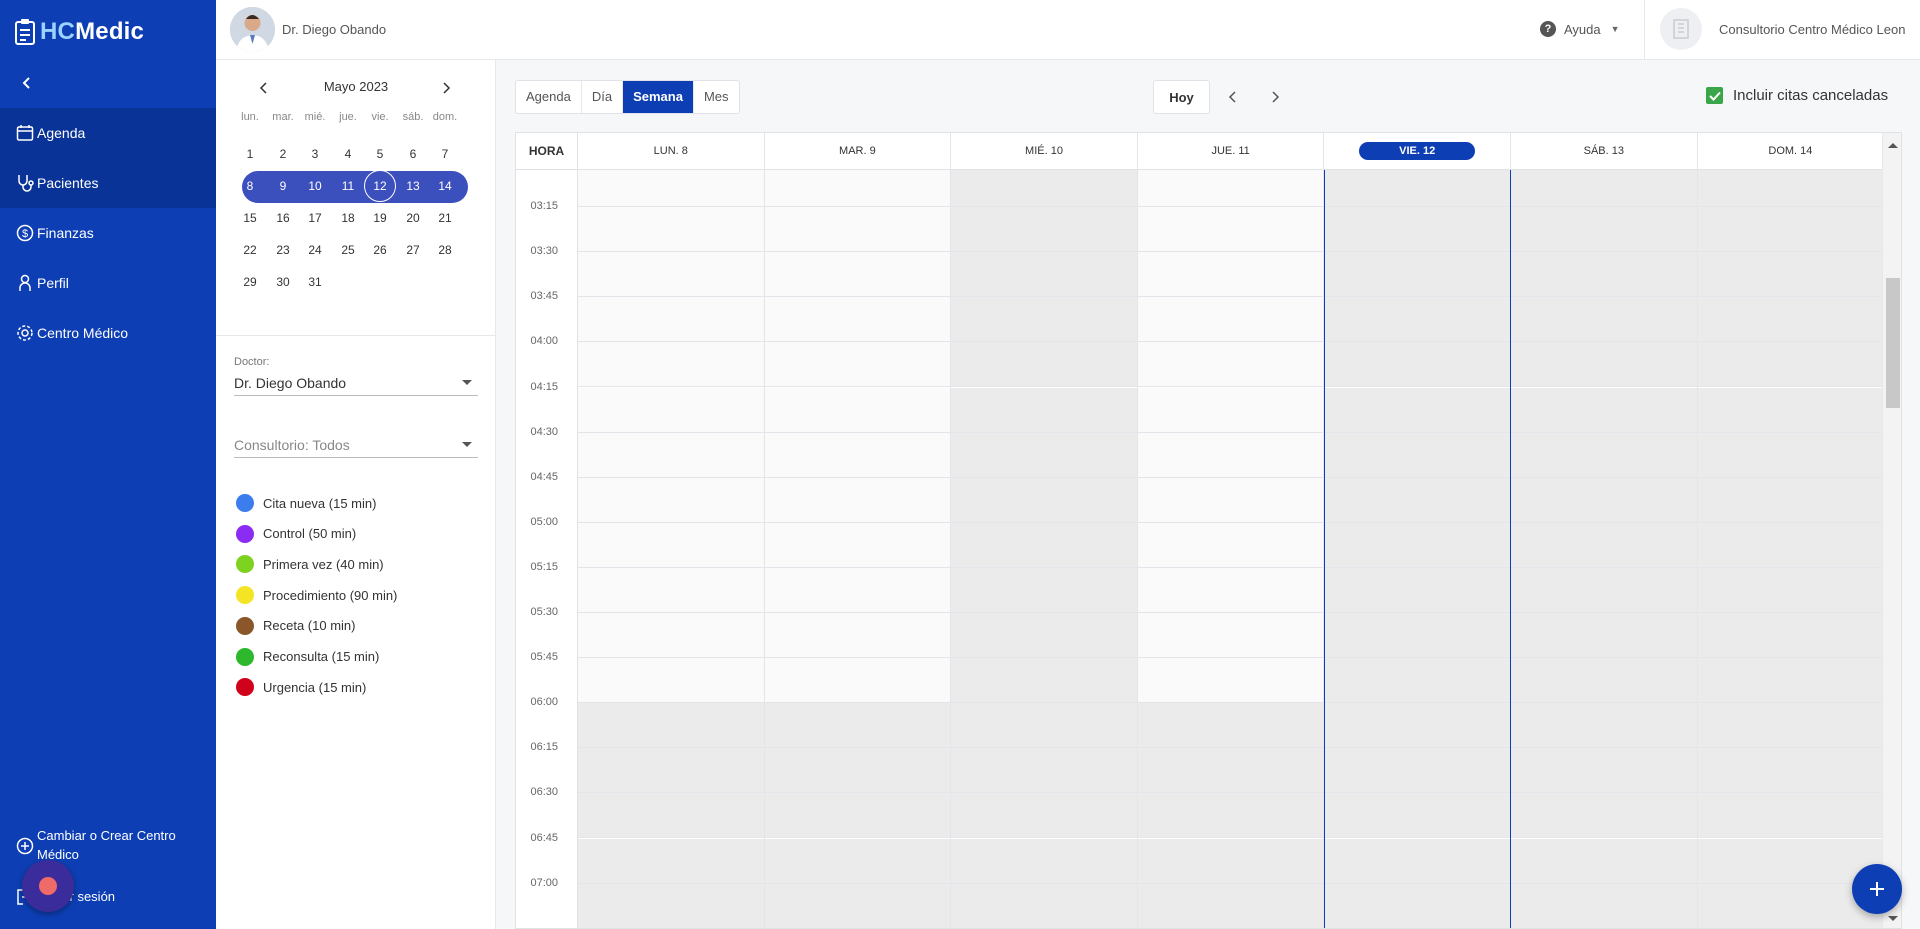 This screenshot has width=1920, height=929. Describe the element at coordinates (108, 133) in the screenshot. I see `sidebar-item-agenda: Agenda` at that location.